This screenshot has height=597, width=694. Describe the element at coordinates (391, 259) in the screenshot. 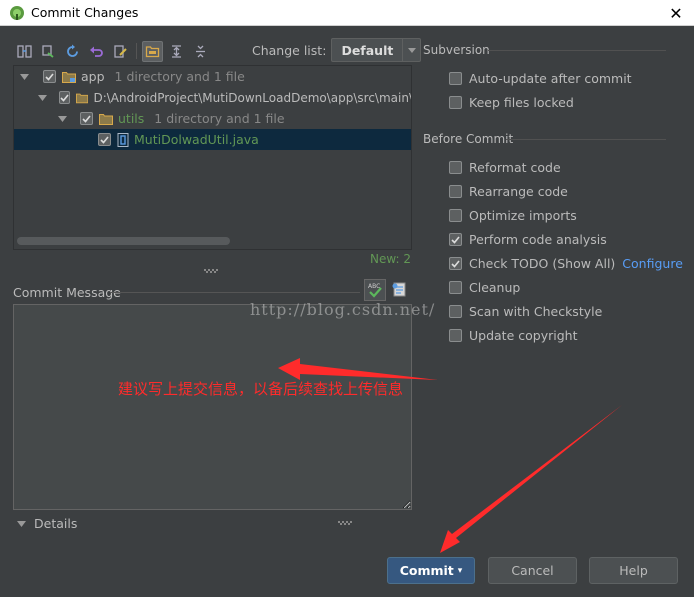

I see `new-files-count: New: 2` at that location.